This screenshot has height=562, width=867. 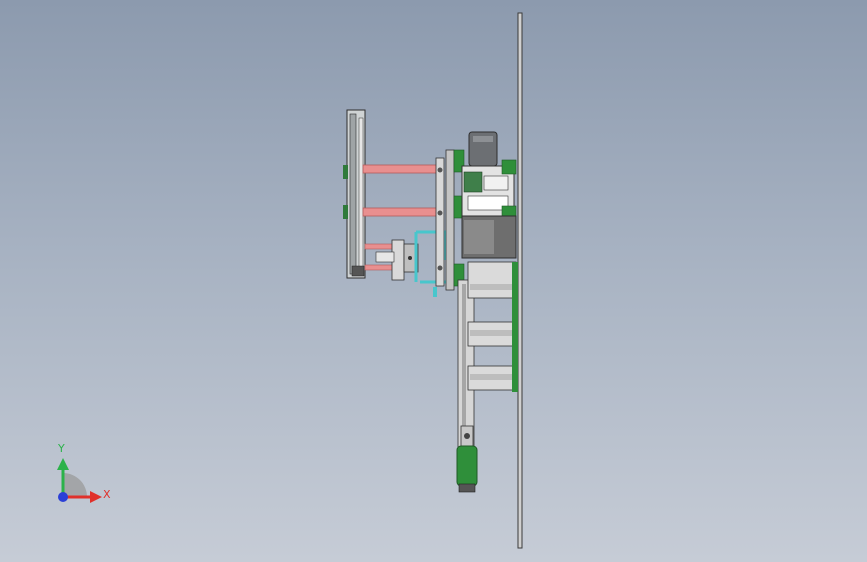 What do you see at coordinates (354, 194) in the screenshot?
I see `left-frame` at bounding box center [354, 194].